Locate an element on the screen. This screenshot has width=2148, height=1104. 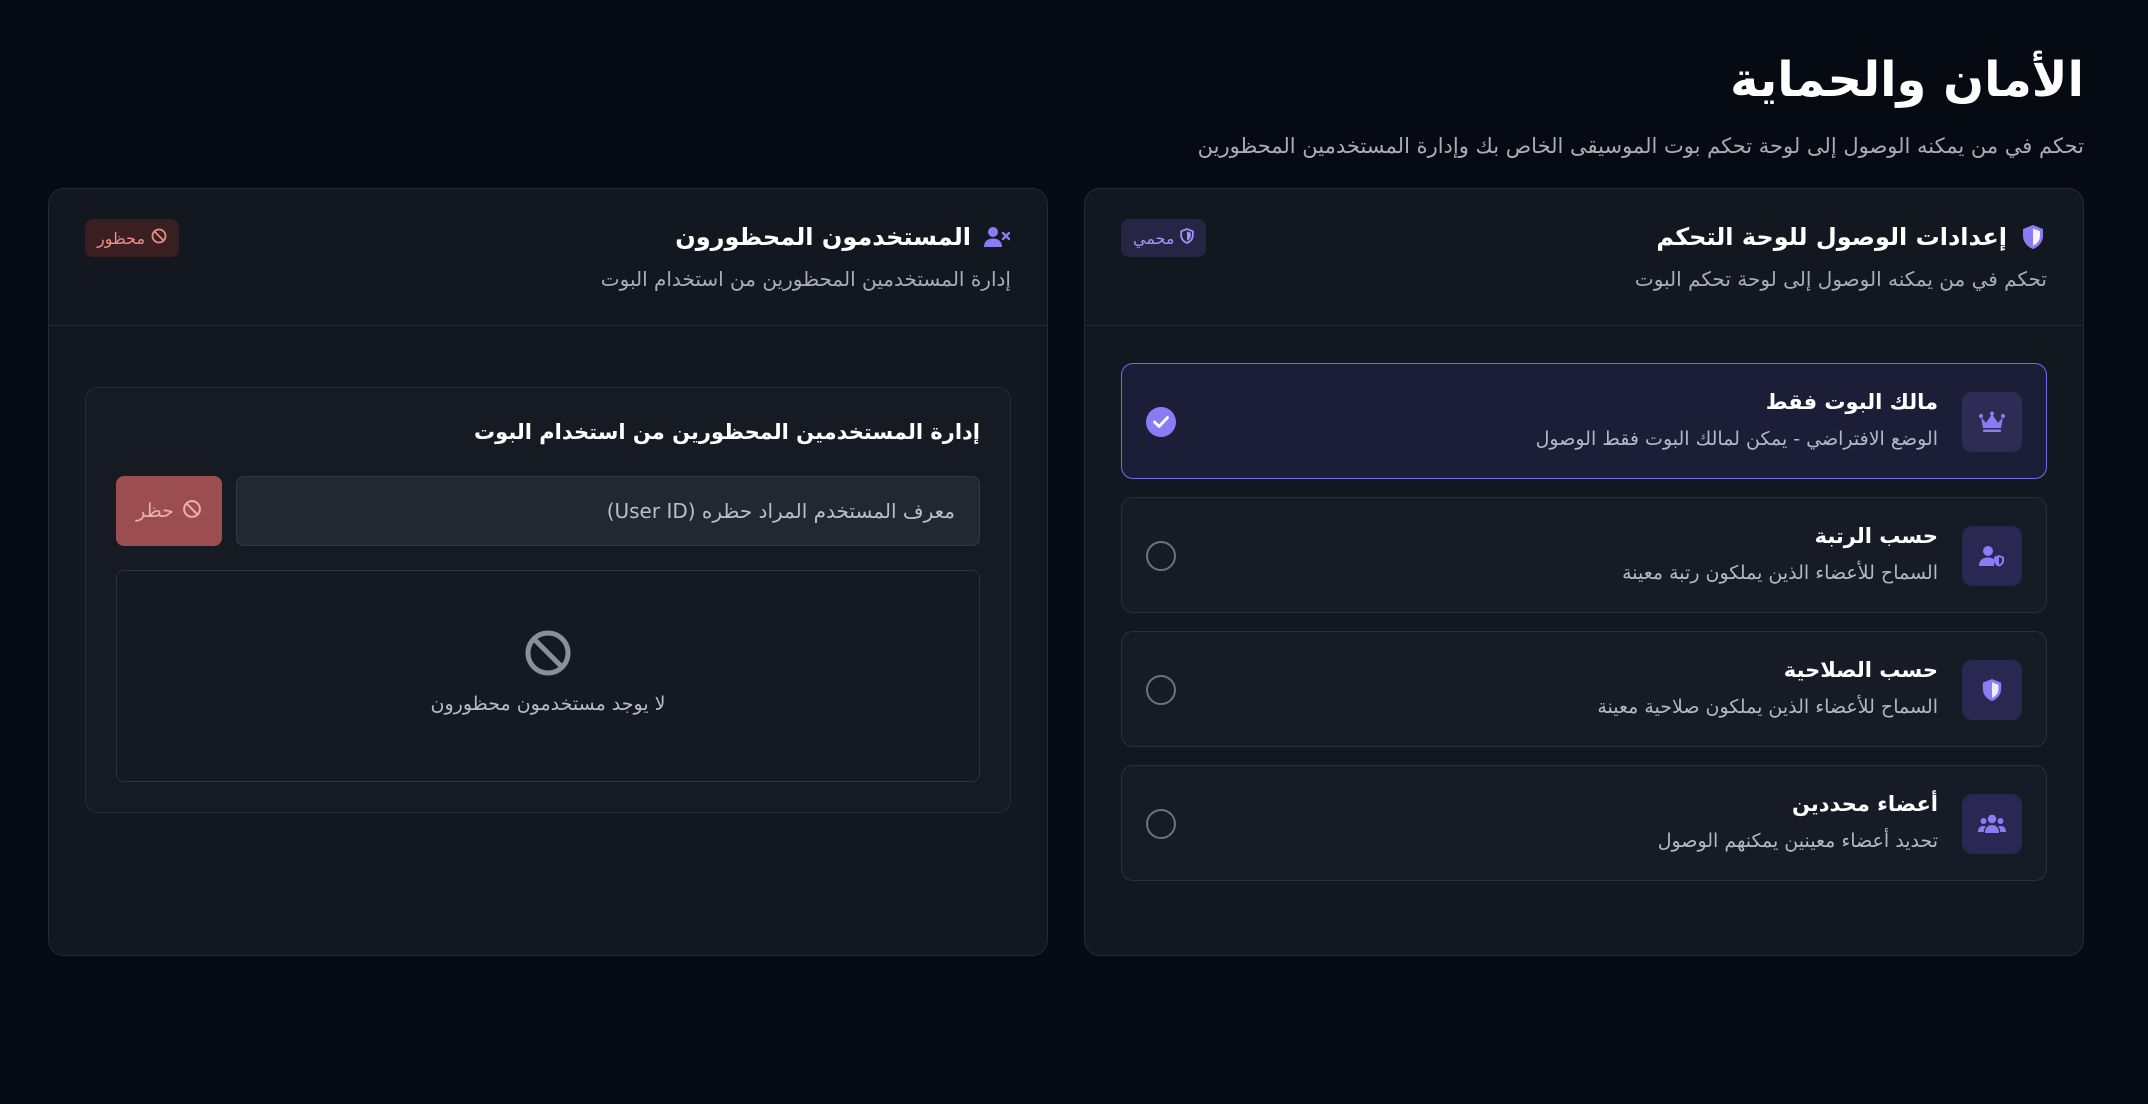
user-id-input is located at coordinates (608, 511).